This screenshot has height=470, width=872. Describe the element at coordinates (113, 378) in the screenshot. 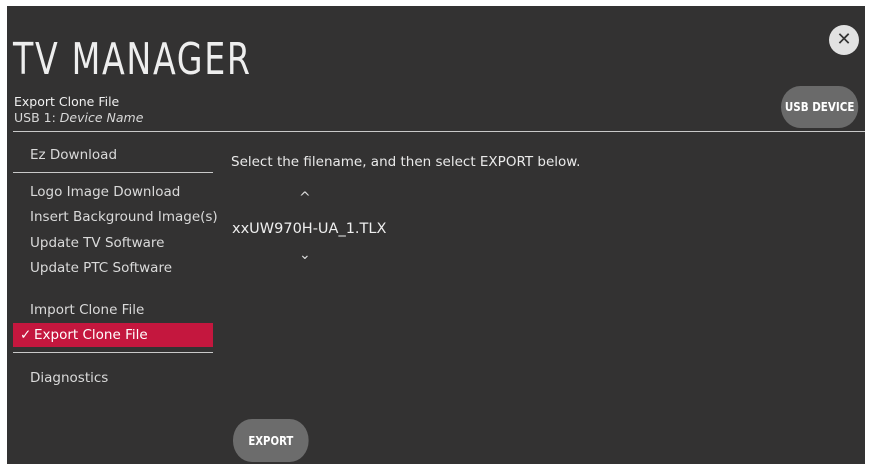

I see `menu-item-diagnostics: Diagnostics` at that location.